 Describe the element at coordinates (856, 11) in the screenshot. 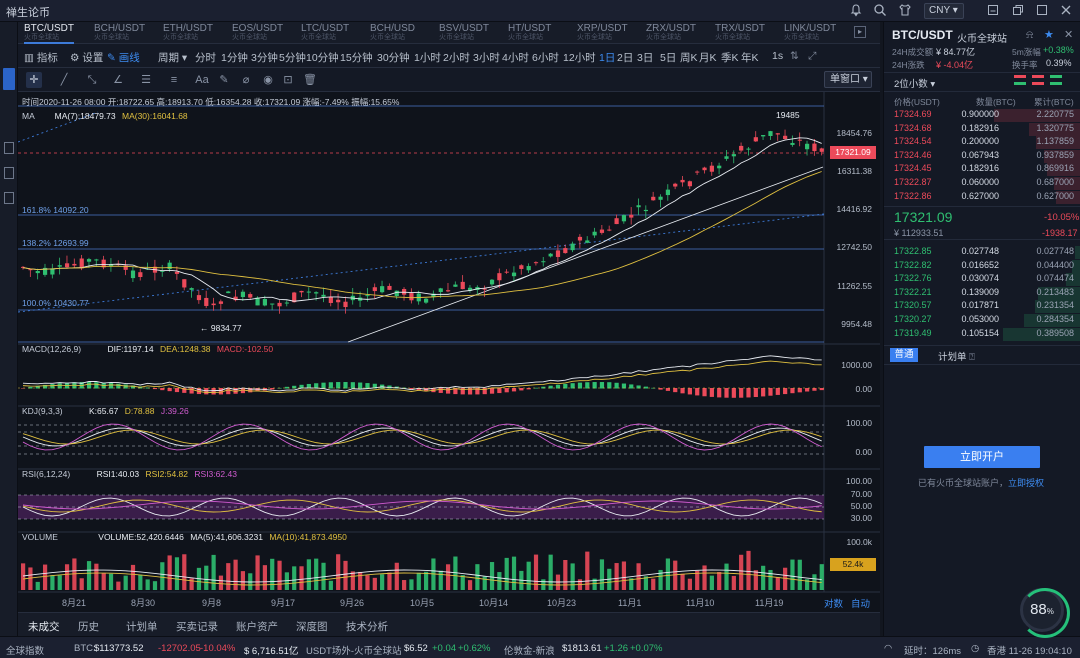

I see `bell-icon` at that location.